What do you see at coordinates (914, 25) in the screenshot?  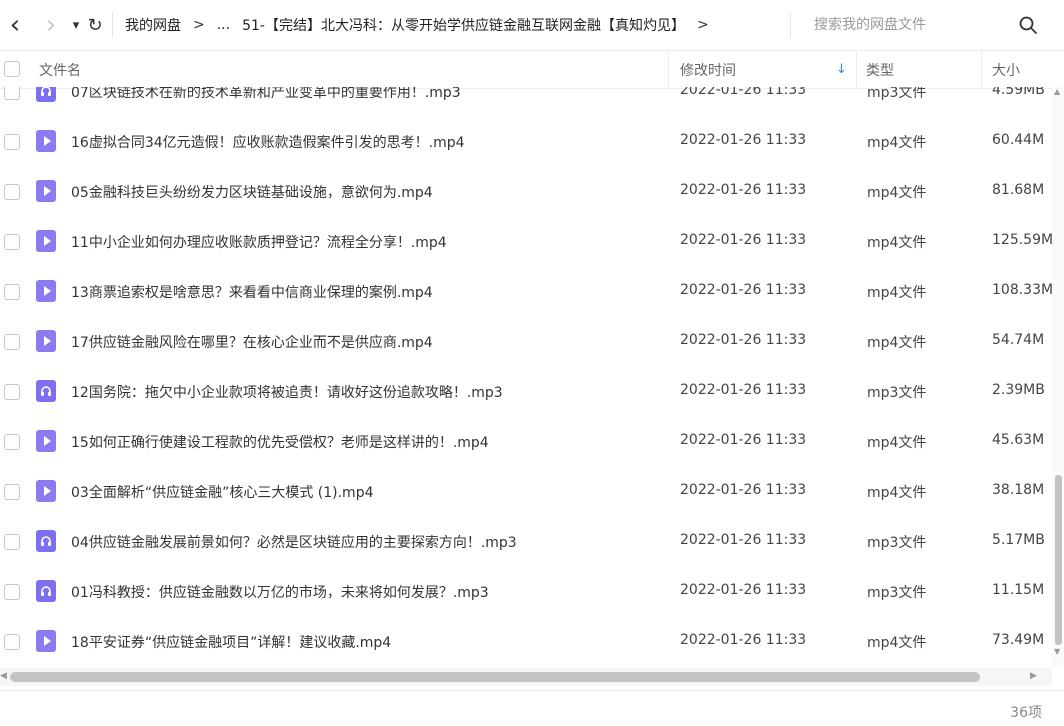 I see `search-input` at bounding box center [914, 25].